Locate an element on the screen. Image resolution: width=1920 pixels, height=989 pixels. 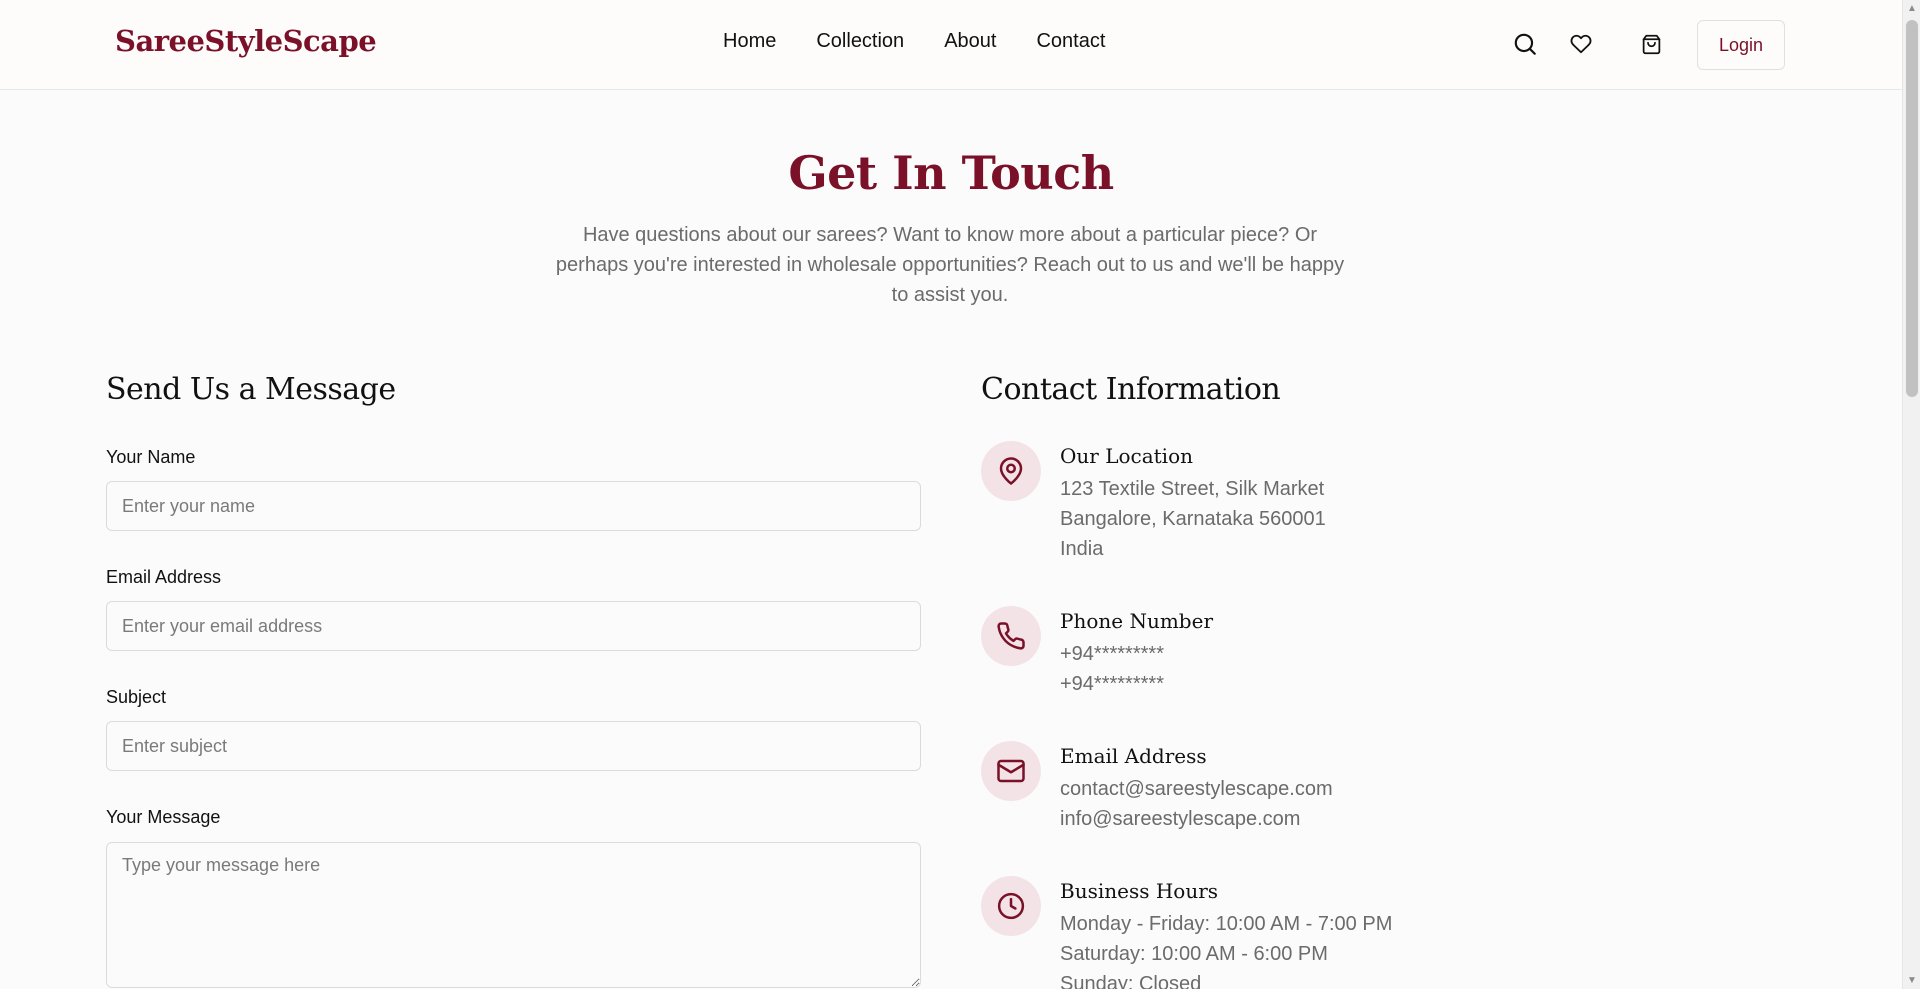
page-scrollbar: ▲ ▼ is located at coordinates (1911, 494).